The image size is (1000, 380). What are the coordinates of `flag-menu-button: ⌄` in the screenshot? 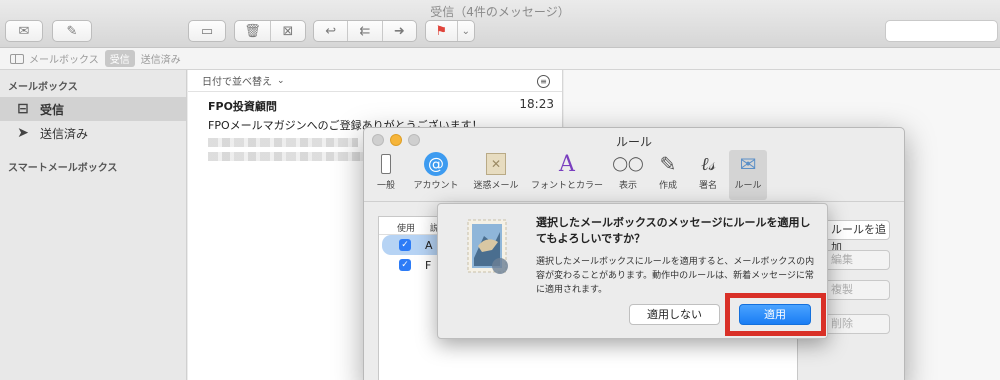 It's located at (465, 31).